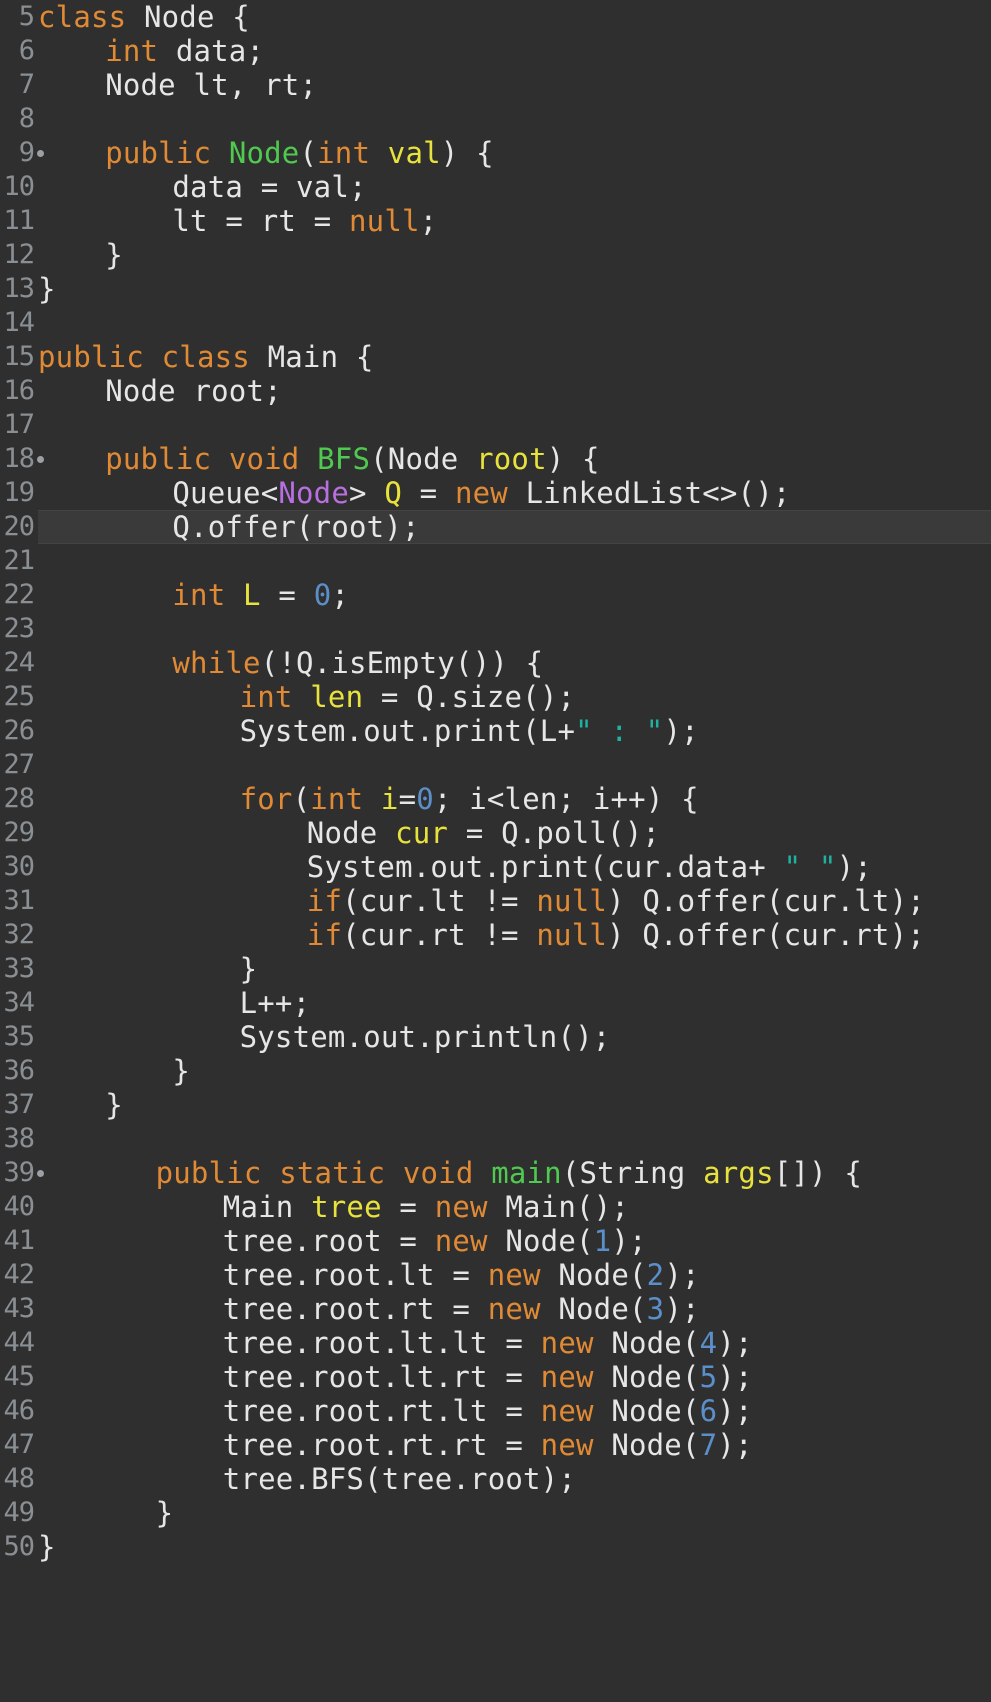 This screenshot has height=1702, width=991. What do you see at coordinates (17, 119) in the screenshot?
I see `line-number: 8` at bounding box center [17, 119].